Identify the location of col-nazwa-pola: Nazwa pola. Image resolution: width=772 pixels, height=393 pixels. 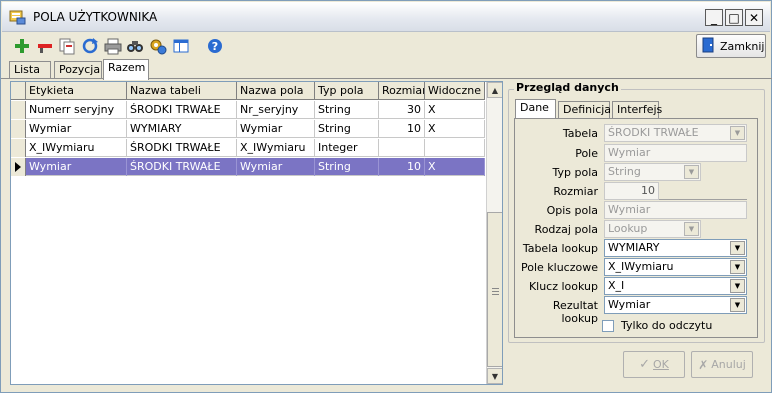
(276, 91).